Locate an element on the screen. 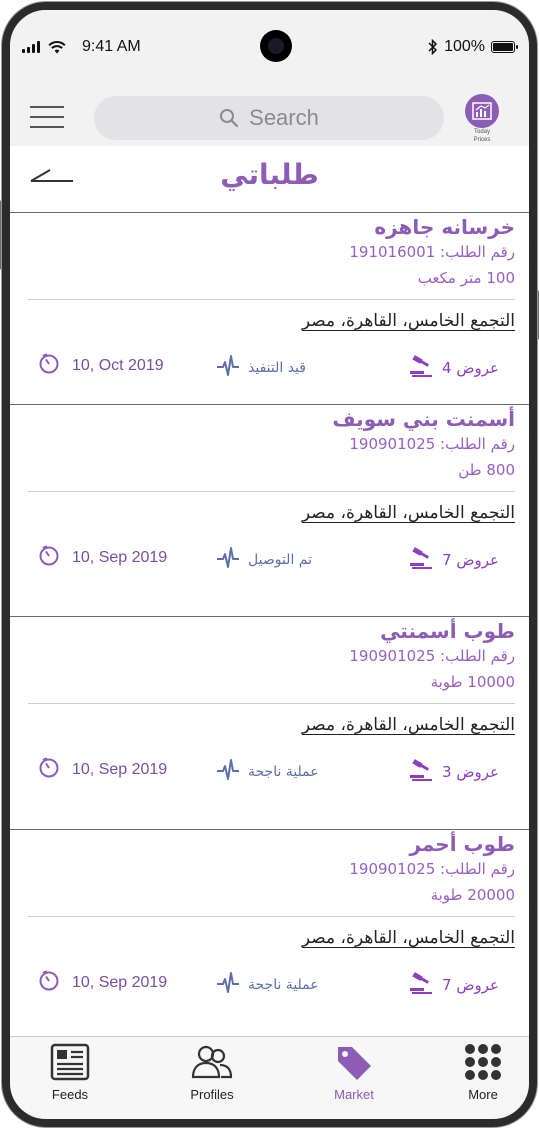 The width and height of the screenshot is (539, 1129). battery-icon is located at coordinates (504, 47).